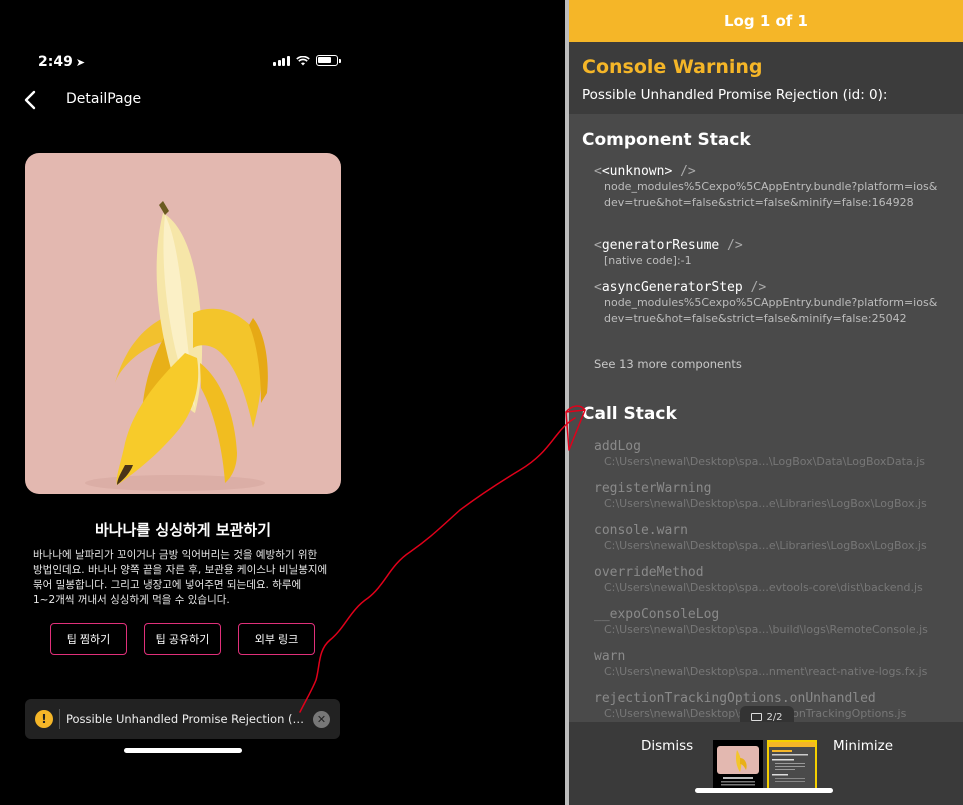  What do you see at coordinates (183, 530) in the screenshot?
I see `article-title: 바나나를 싱싱하게 보관하기` at bounding box center [183, 530].